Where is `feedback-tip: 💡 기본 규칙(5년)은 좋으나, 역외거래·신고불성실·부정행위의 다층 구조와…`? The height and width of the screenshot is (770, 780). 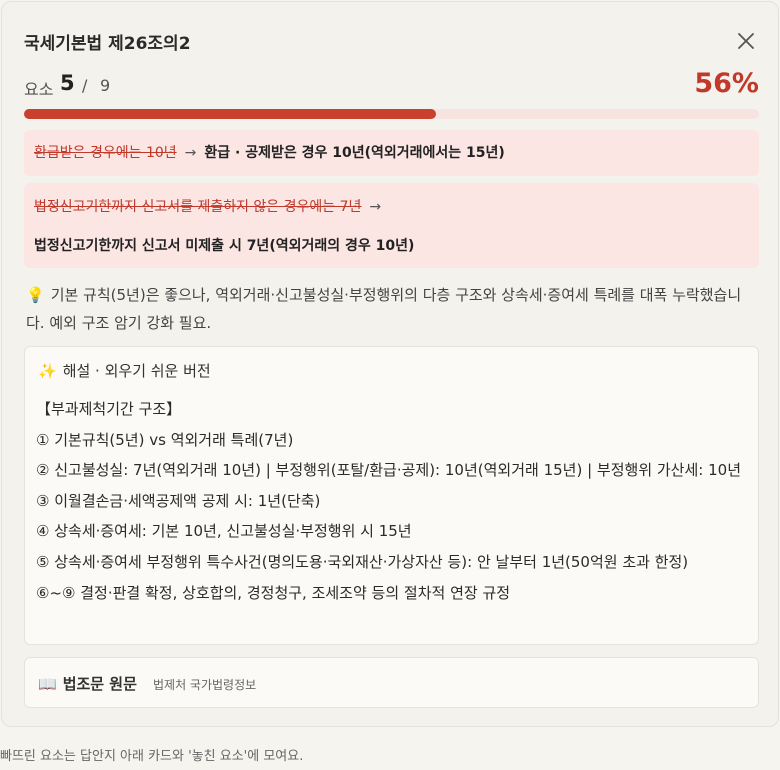 feedback-tip: 💡 기본 규칙(5년)은 좋으나, 역외거래·신고불성실·부정행위의 다층 구조와… is located at coordinates (391, 309).